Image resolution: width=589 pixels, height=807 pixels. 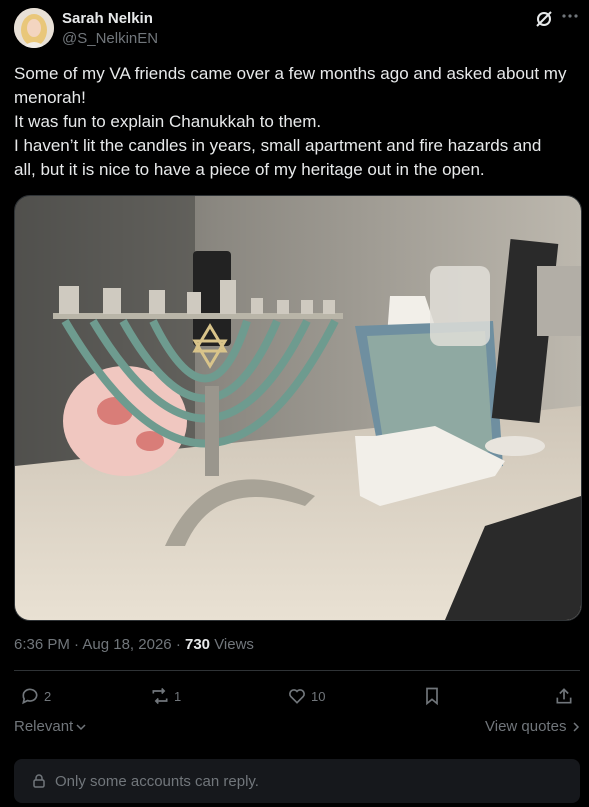 What do you see at coordinates (81, 726) in the screenshot?
I see `chevron-down-icon` at bounding box center [81, 726].